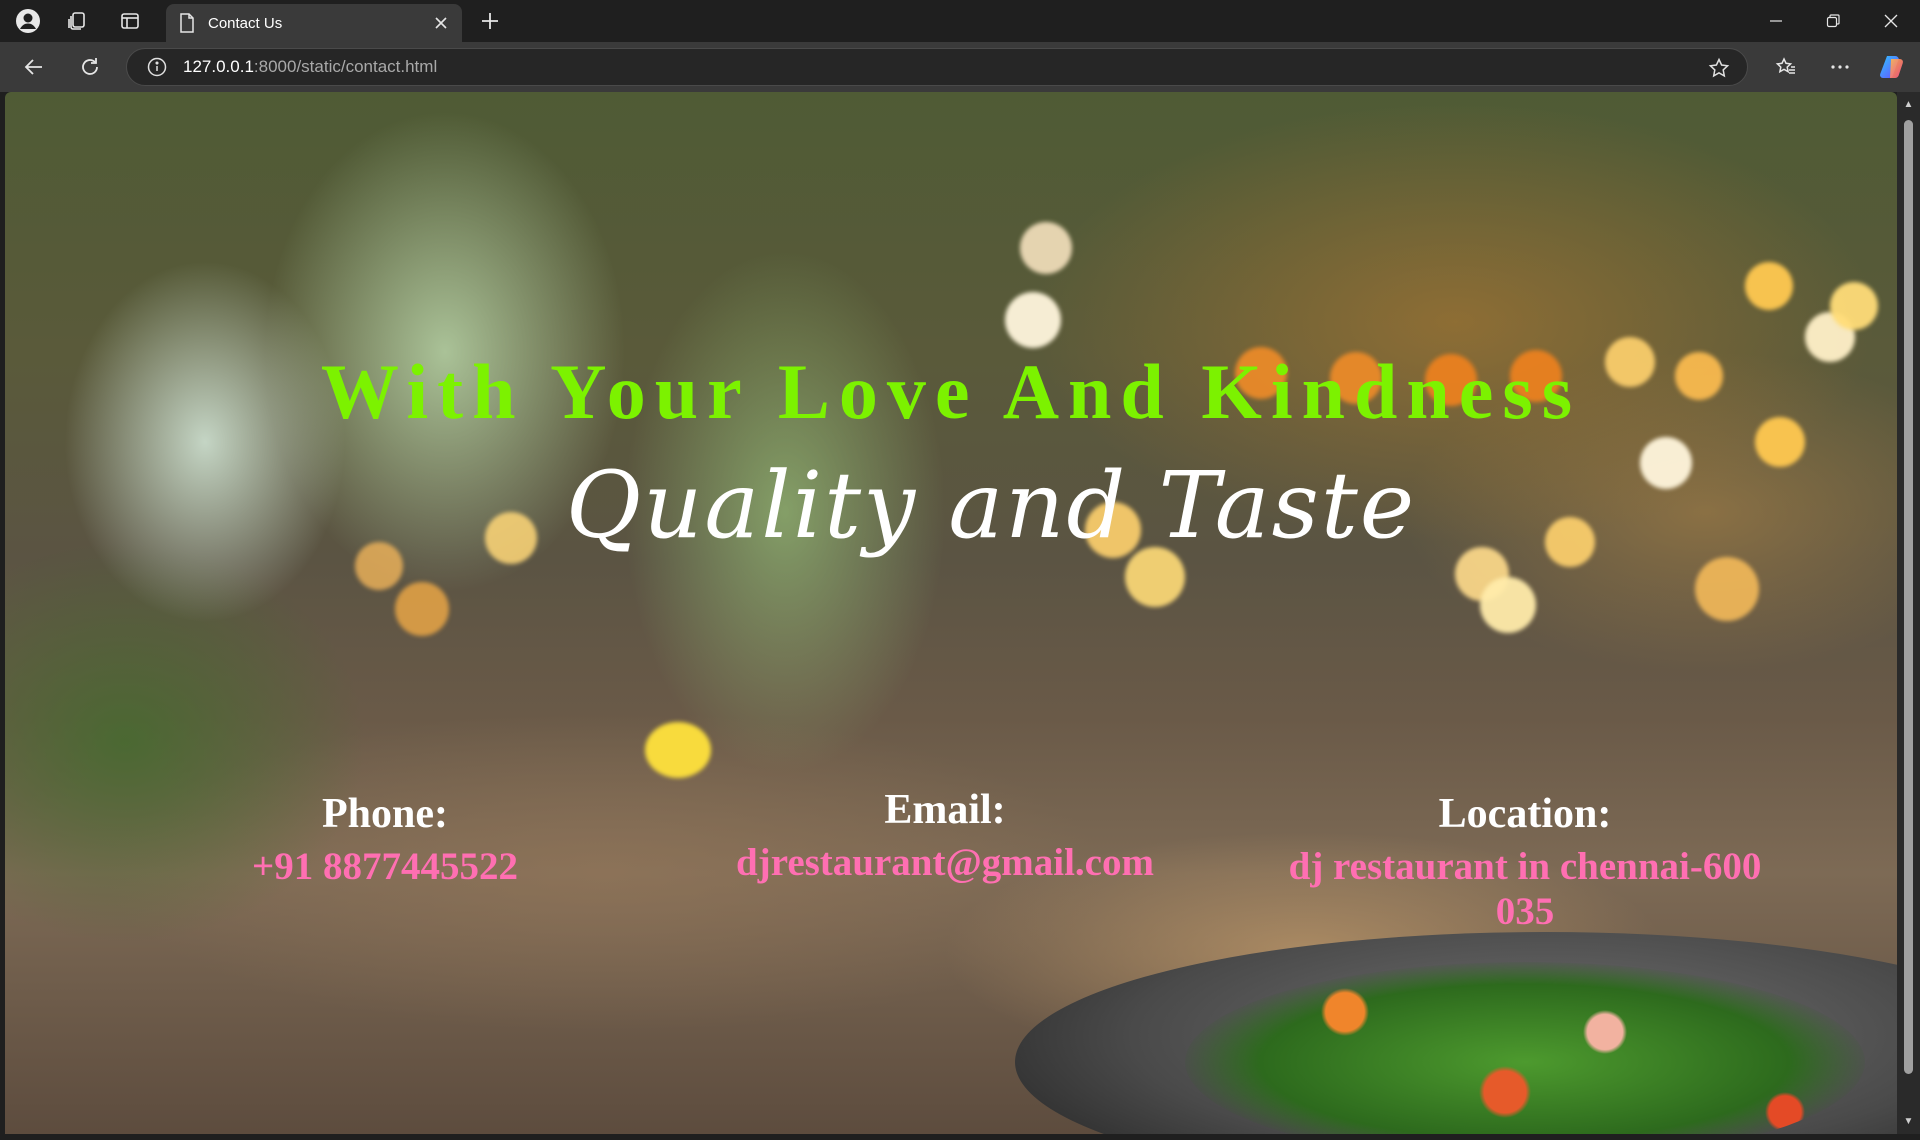 The height and width of the screenshot is (1140, 1920). Describe the element at coordinates (1786, 67) in the screenshot. I see `favorites-icon` at that location.